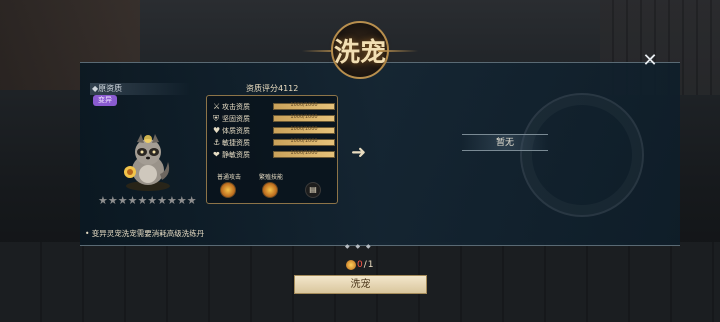  What do you see at coordinates (229, 177) in the screenshot?
I see `normal-attack-label: 普通攻击` at bounding box center [229, 177].